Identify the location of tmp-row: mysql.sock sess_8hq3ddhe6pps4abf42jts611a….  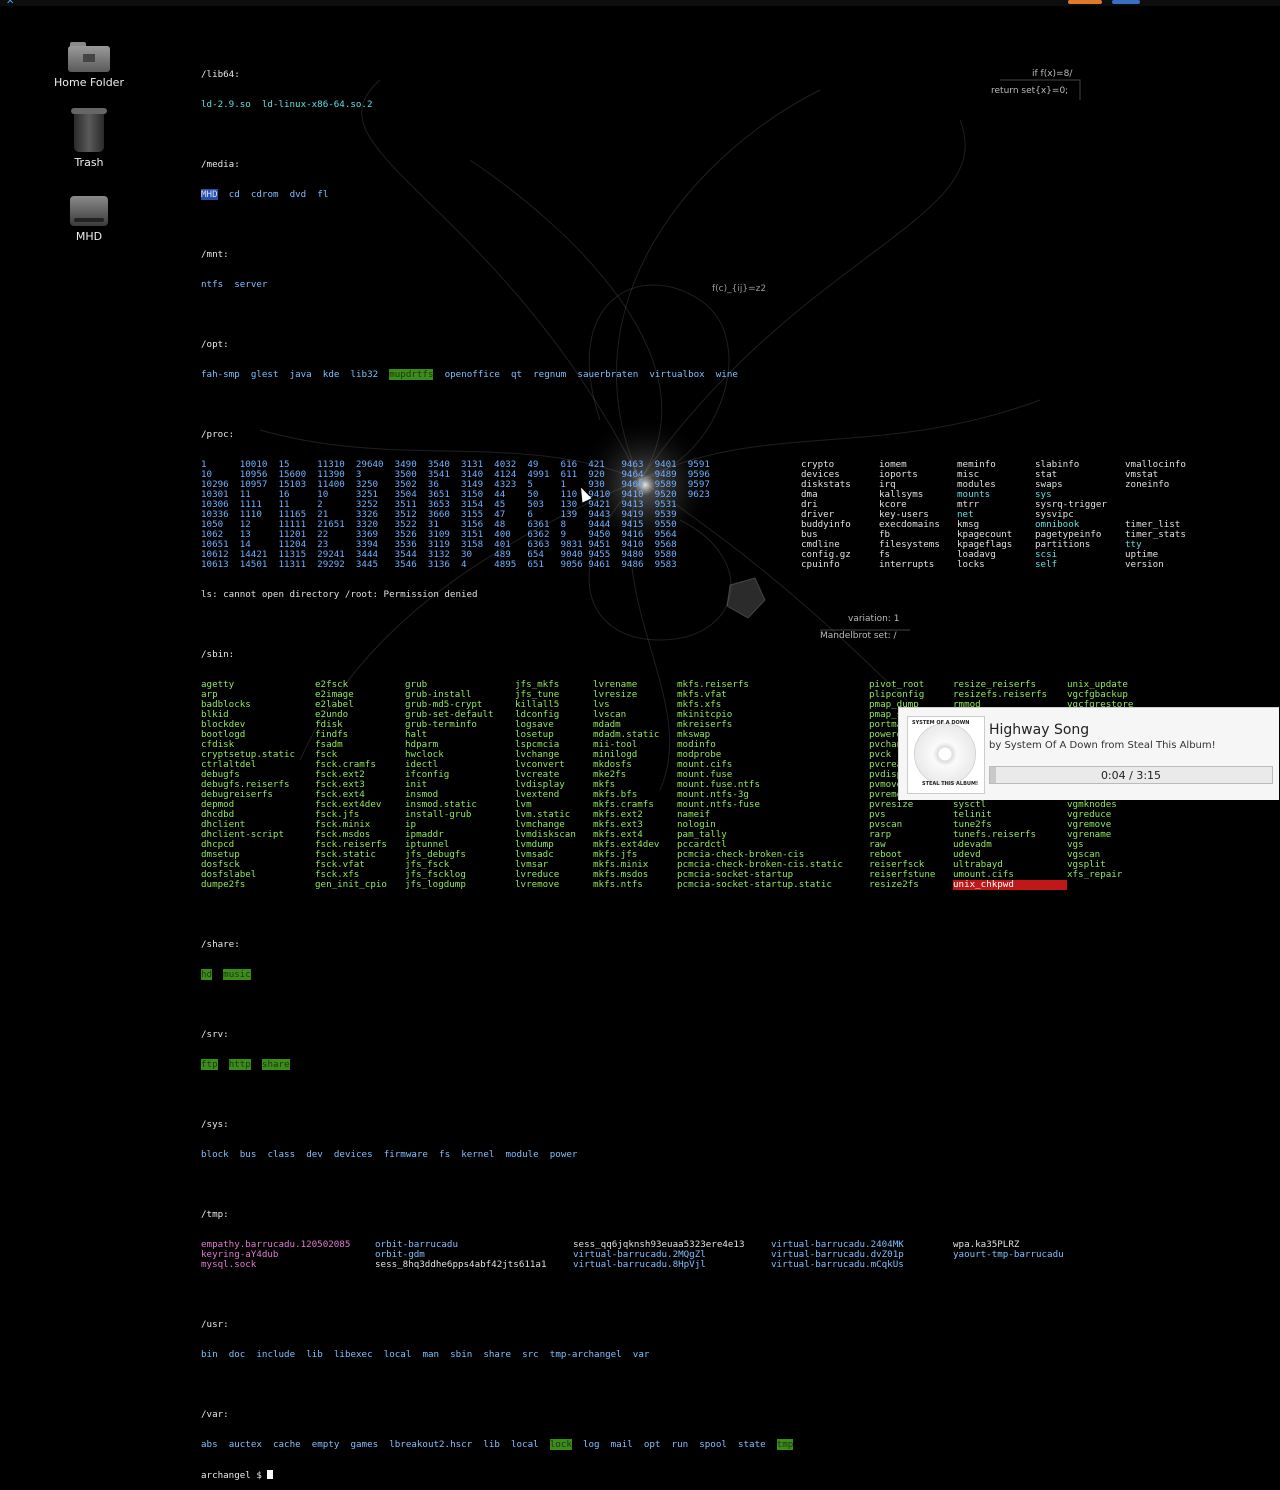
(708, 1265).